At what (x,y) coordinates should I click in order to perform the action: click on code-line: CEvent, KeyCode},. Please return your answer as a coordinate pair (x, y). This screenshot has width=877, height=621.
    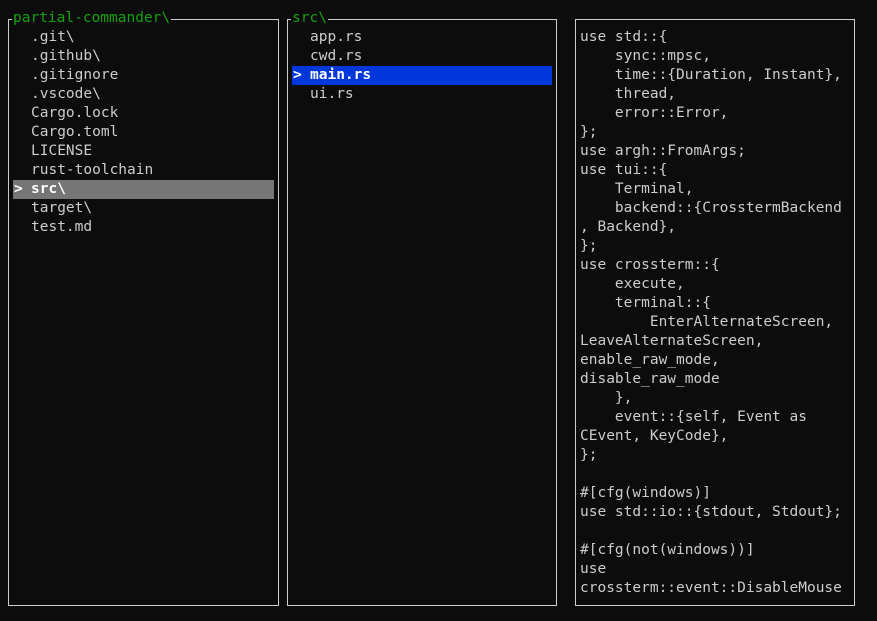
    Looking at the image, I should click on (654, 436).